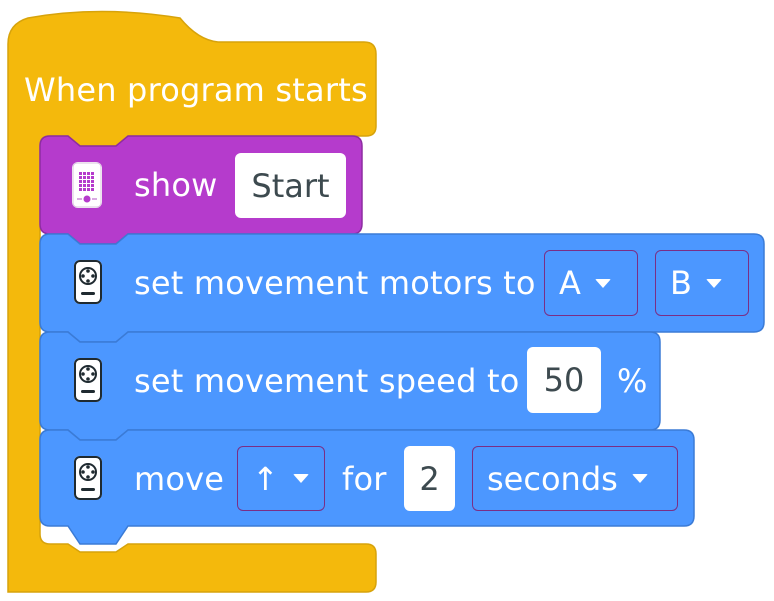 This screenshot has width=774, height=601. What do you see at coordinates (290, 185) in the screenshot?
I see `show-message-input: Start` at bounding box center [290, 185].